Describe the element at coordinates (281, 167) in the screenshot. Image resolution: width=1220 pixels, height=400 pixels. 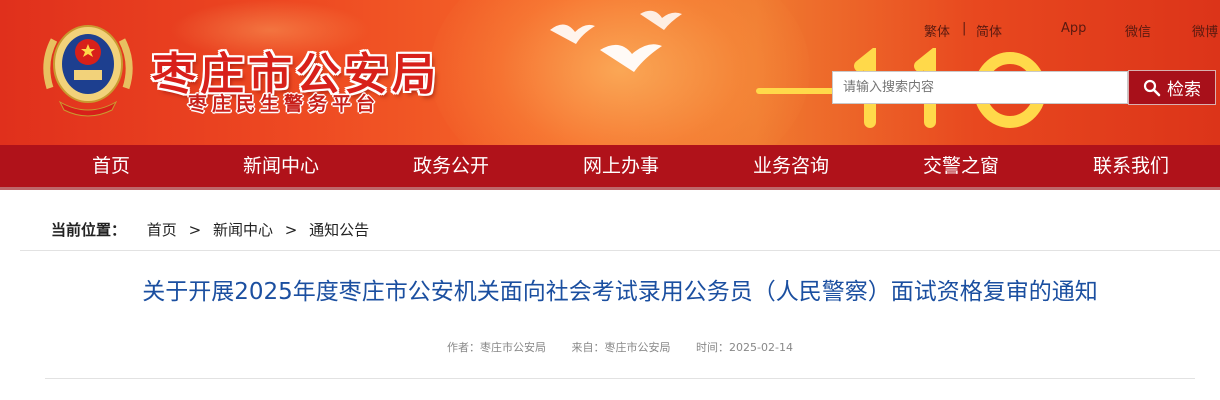
I see `nav-item-news: 新闻中心` at that location.